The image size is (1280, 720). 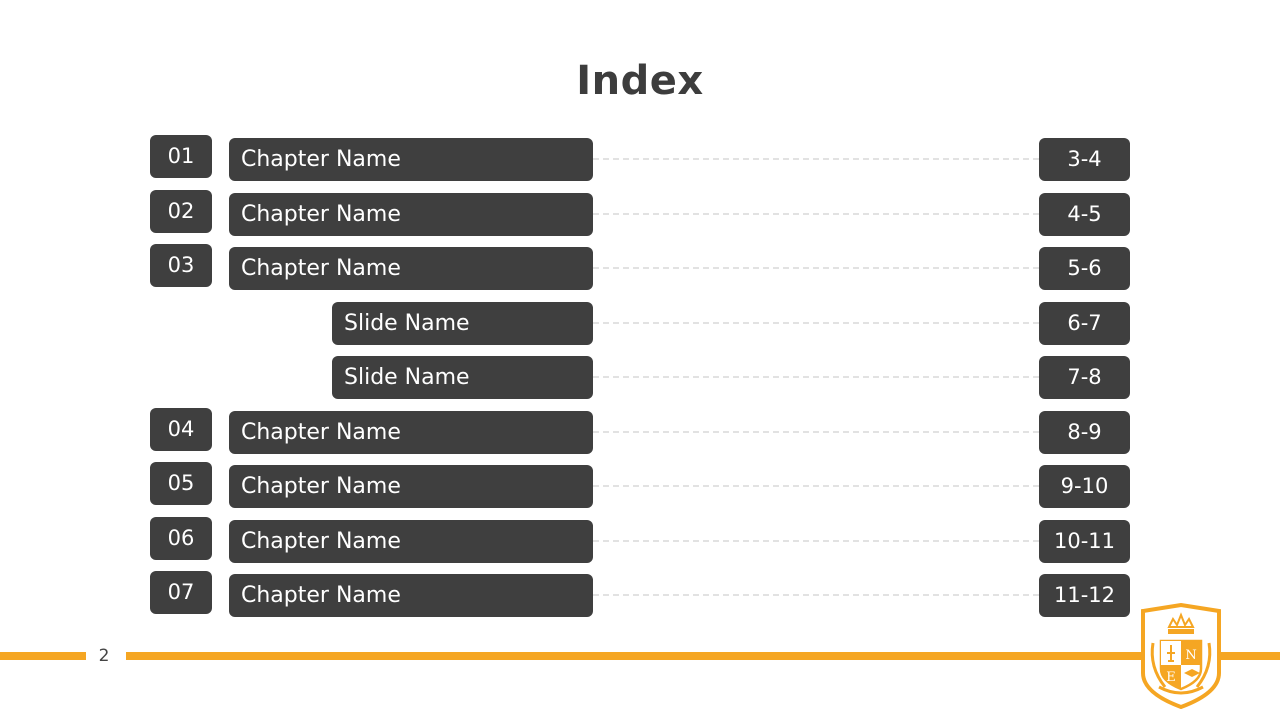 I want to click on page-range-badge: 10-11, so click(x=1084, y=541).